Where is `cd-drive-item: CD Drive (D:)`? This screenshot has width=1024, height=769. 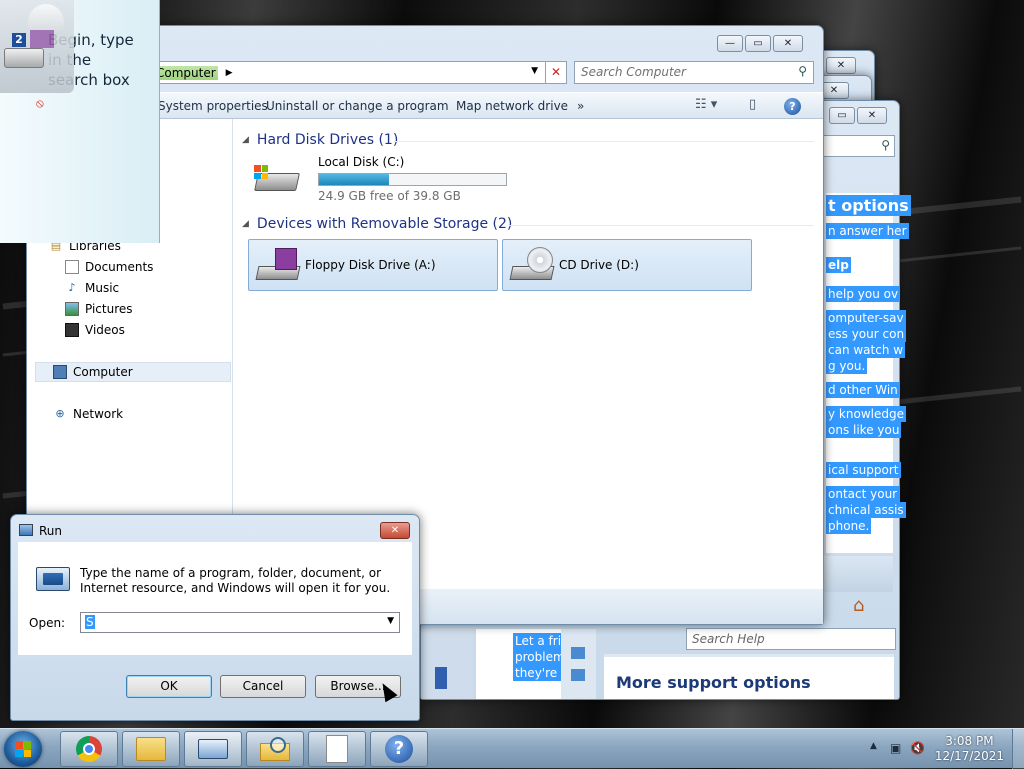
cd-drive-item: CD Drive (D:) is located at coordinates (627, 265).